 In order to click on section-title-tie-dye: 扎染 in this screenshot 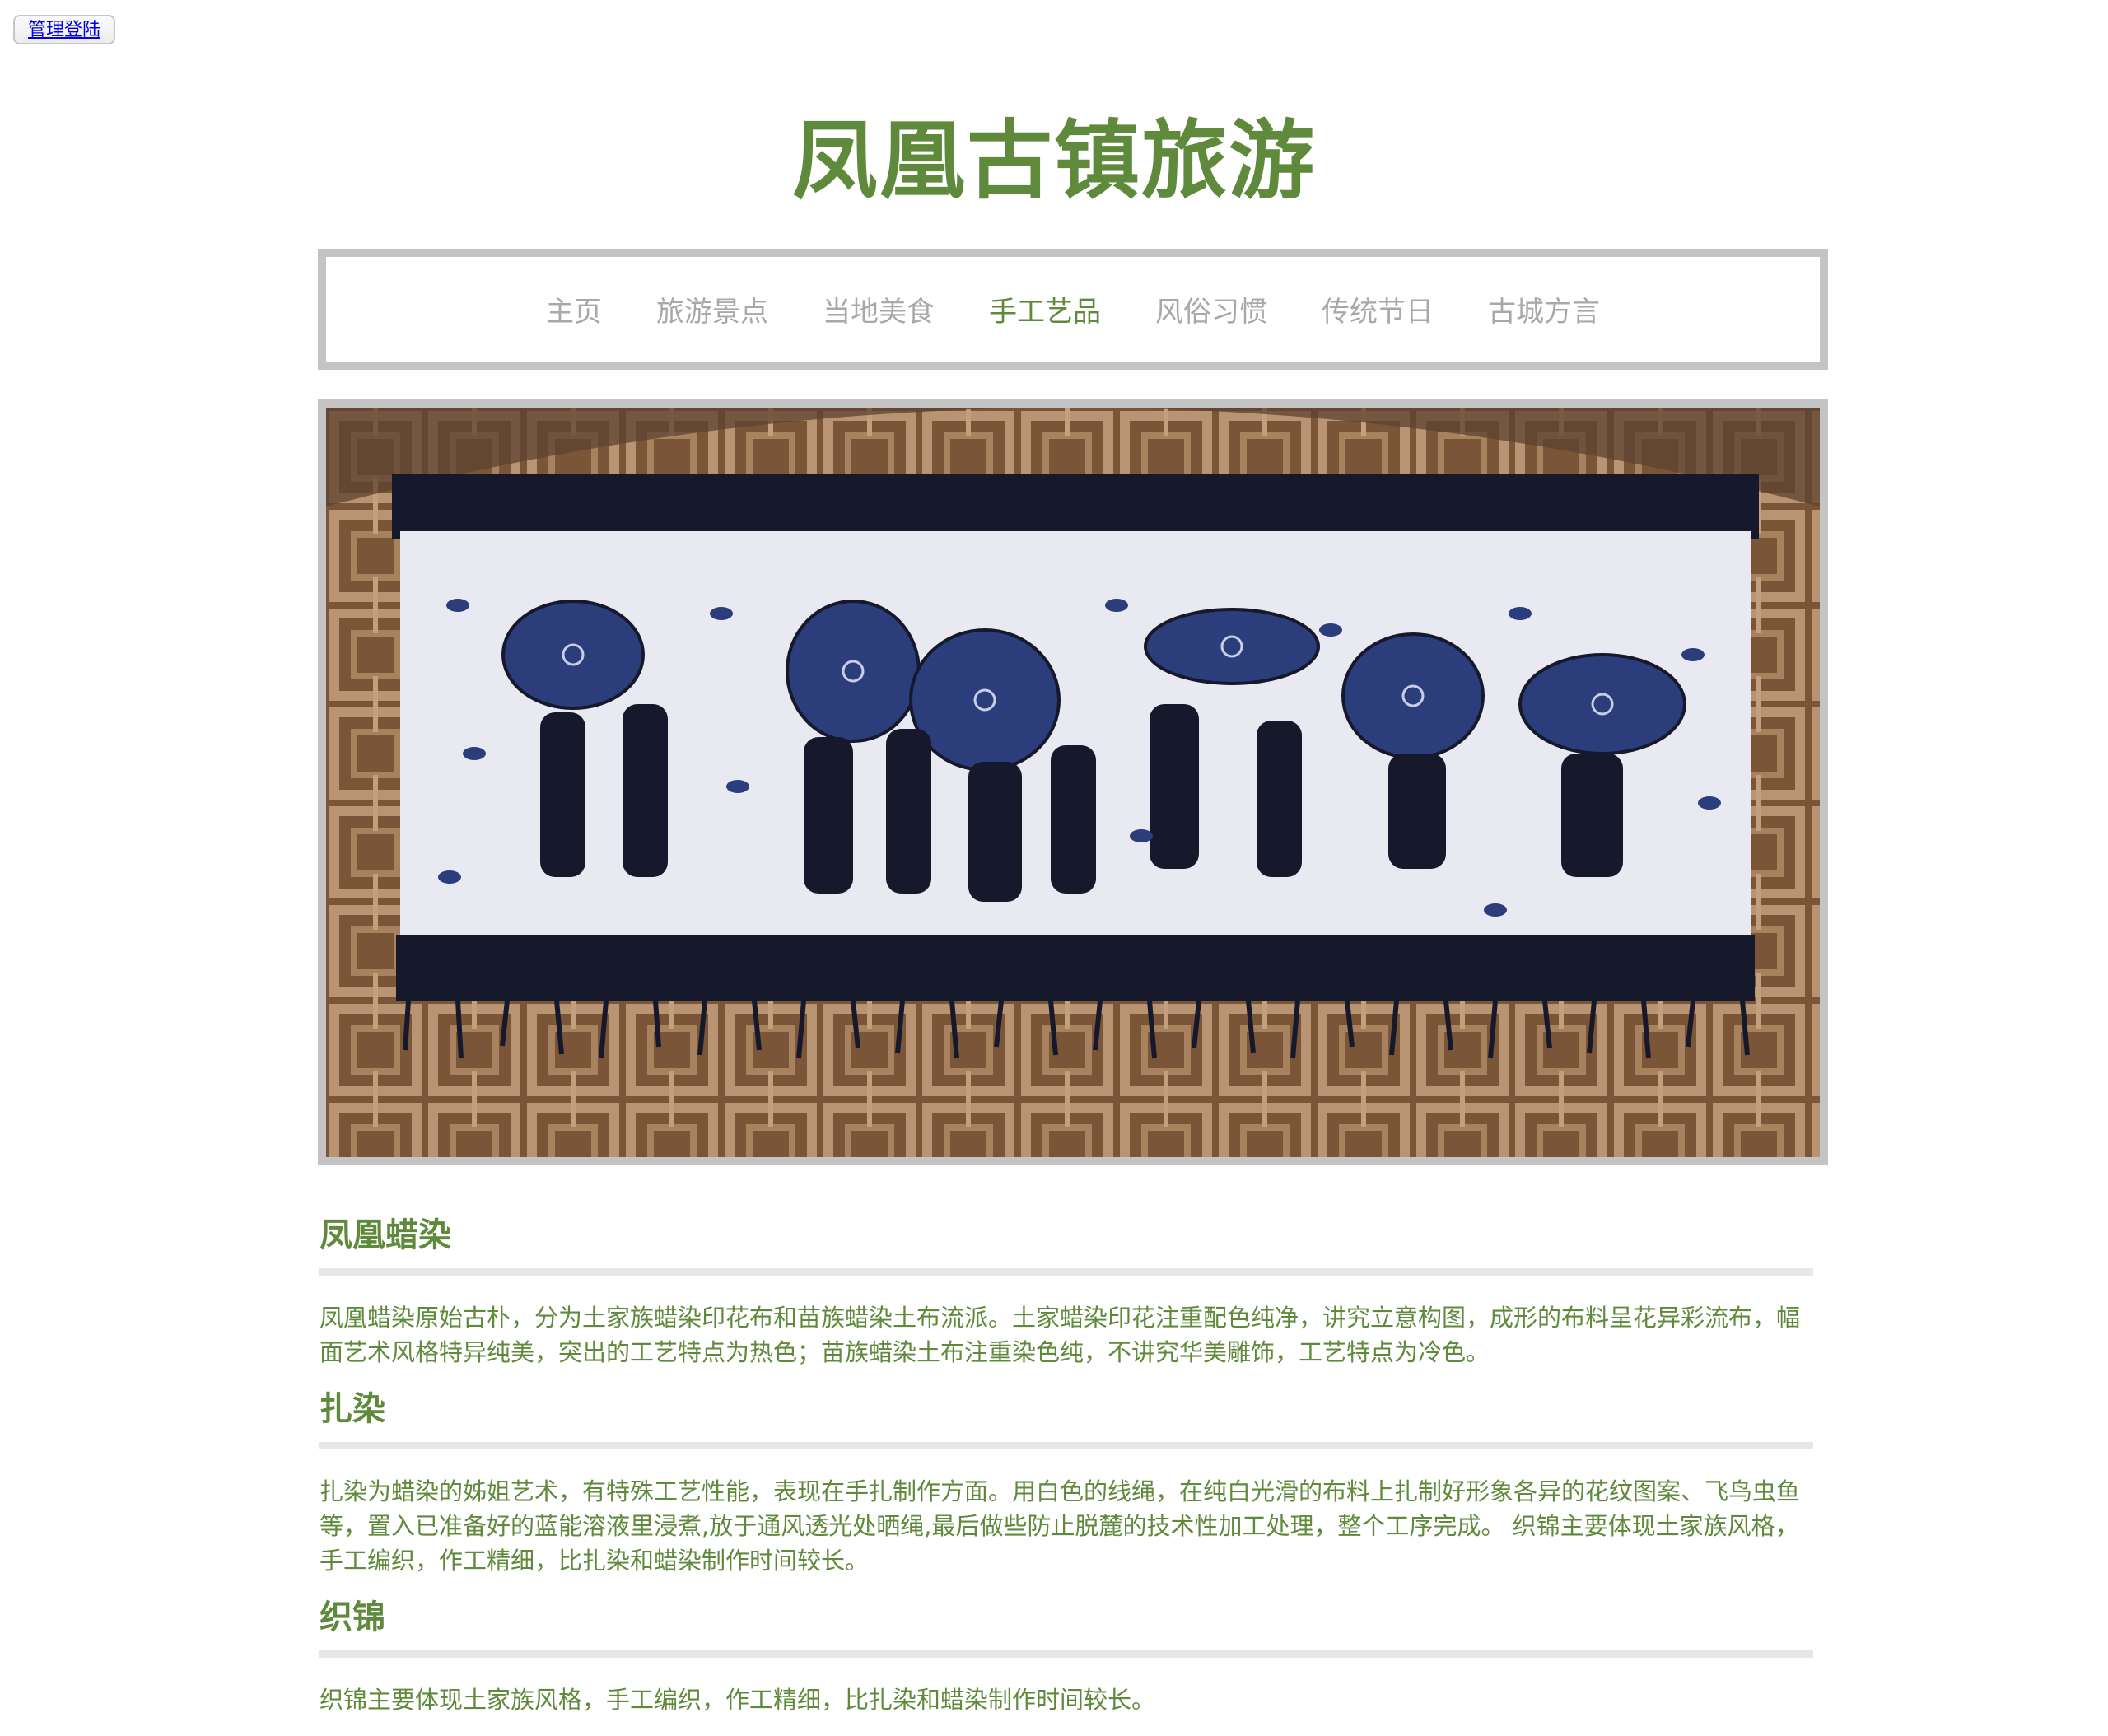, I will do `click(1066, 1416)`.